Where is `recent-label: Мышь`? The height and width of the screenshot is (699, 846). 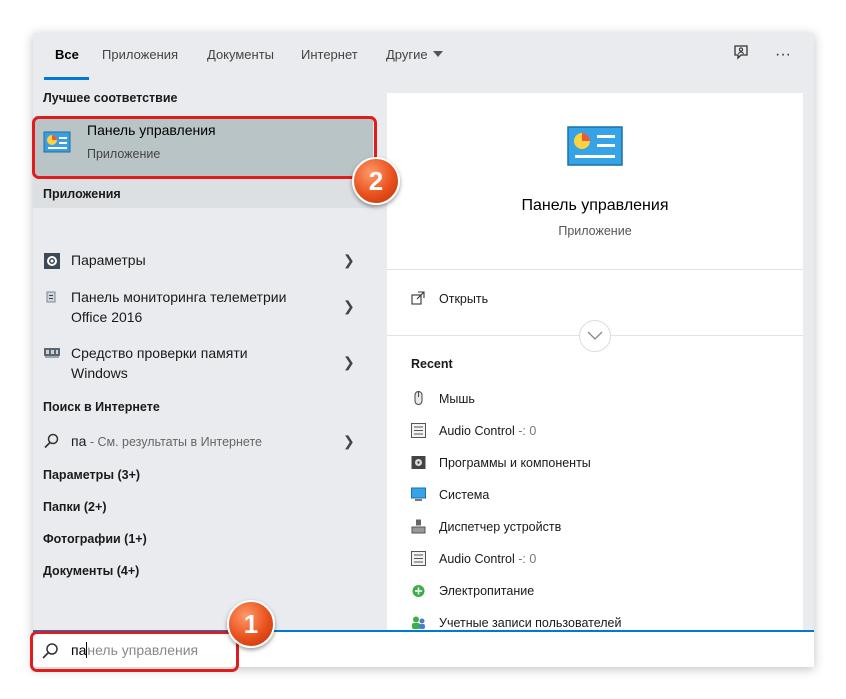 recent-label: Мышь is located at coordinates (457, 399).